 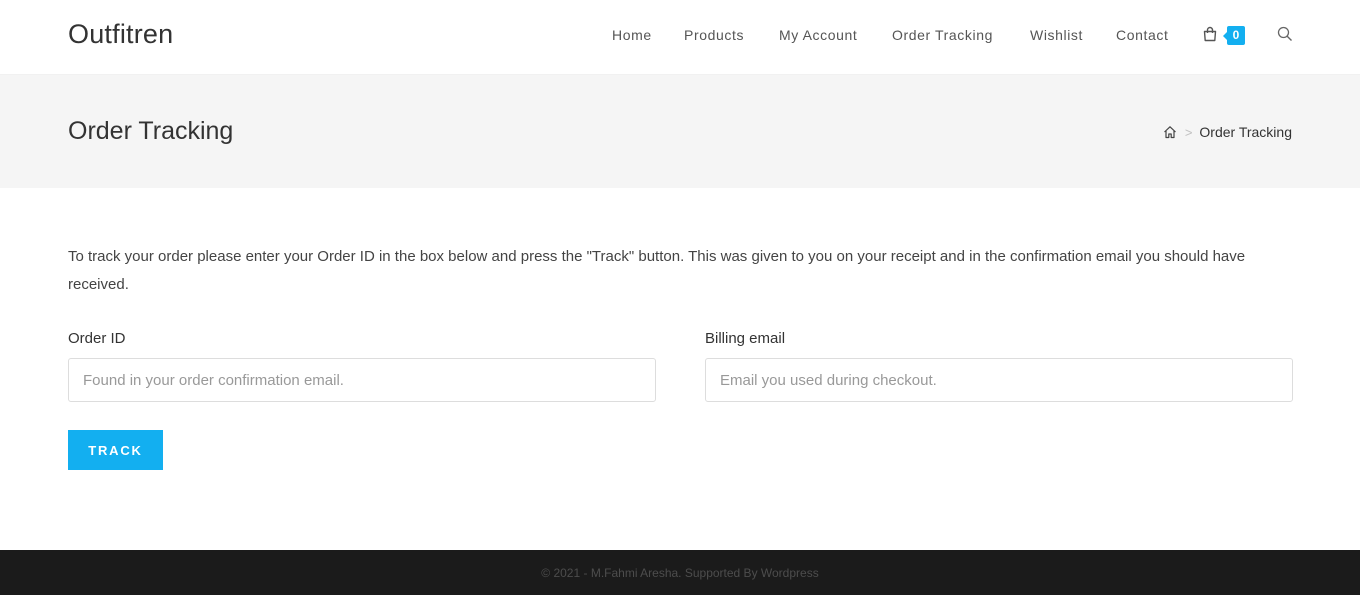 I want to click on nav-item-my-account: My Account, so click(x=818, y=35).